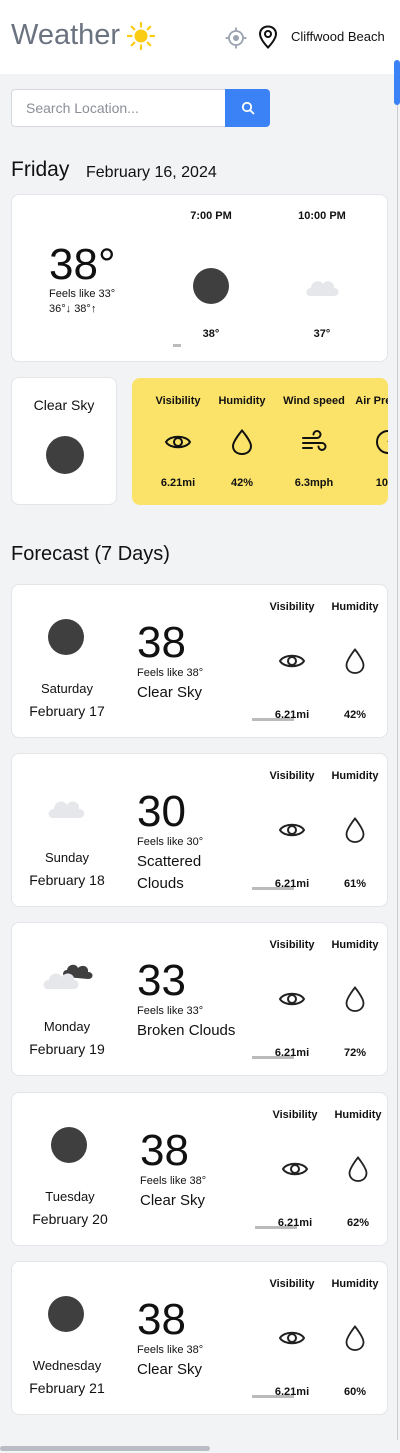 This screenshot has height=1453, width=400. I want to click on metric-label: Visibility, so click(178, 401).